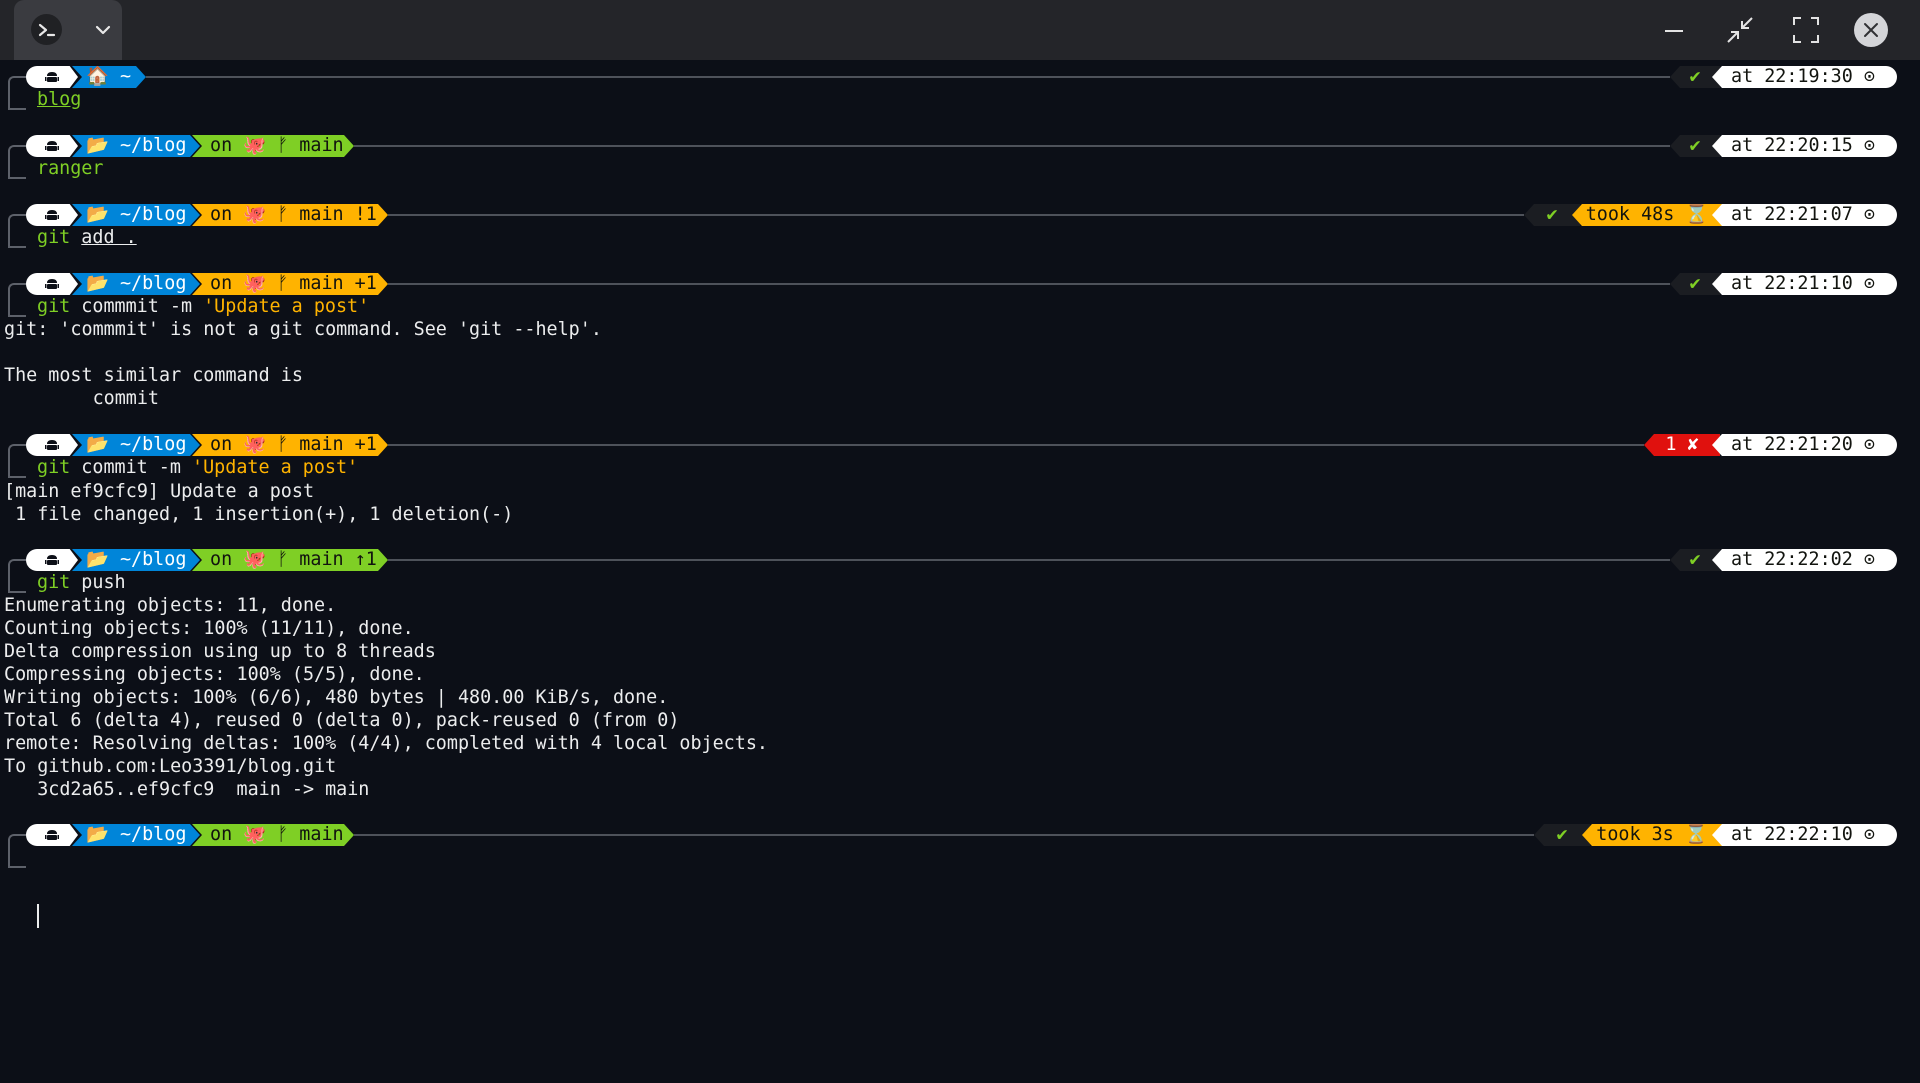 This screenshot has height=1083, width=1920. I want to click on command-line: git commit -m 'Update a post', so click(197, 468).